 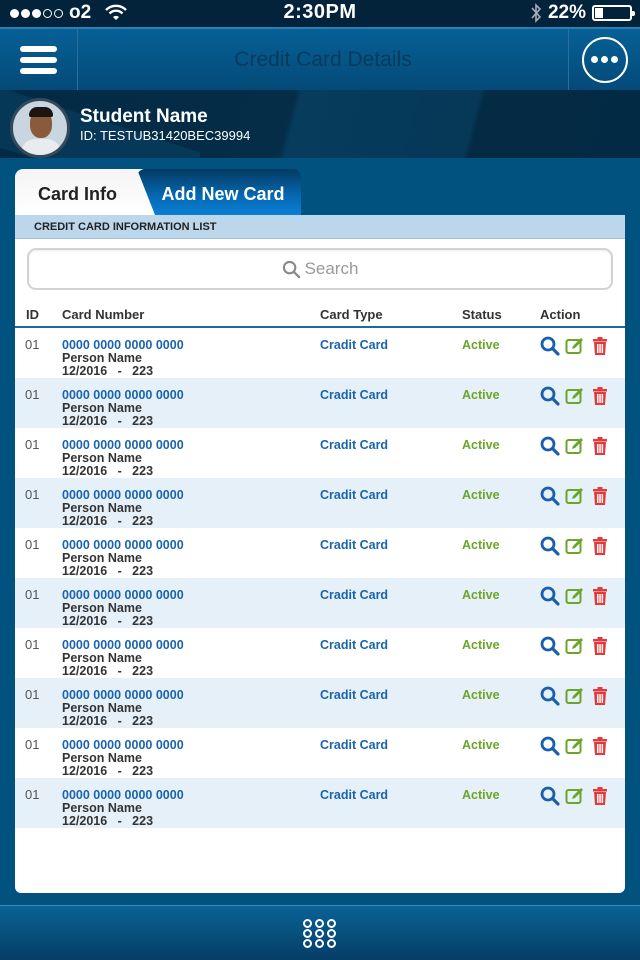 What do you see at coordinates (39, 59) in the screenshot?
I see `menu-button` at bounding box center [39, 59].